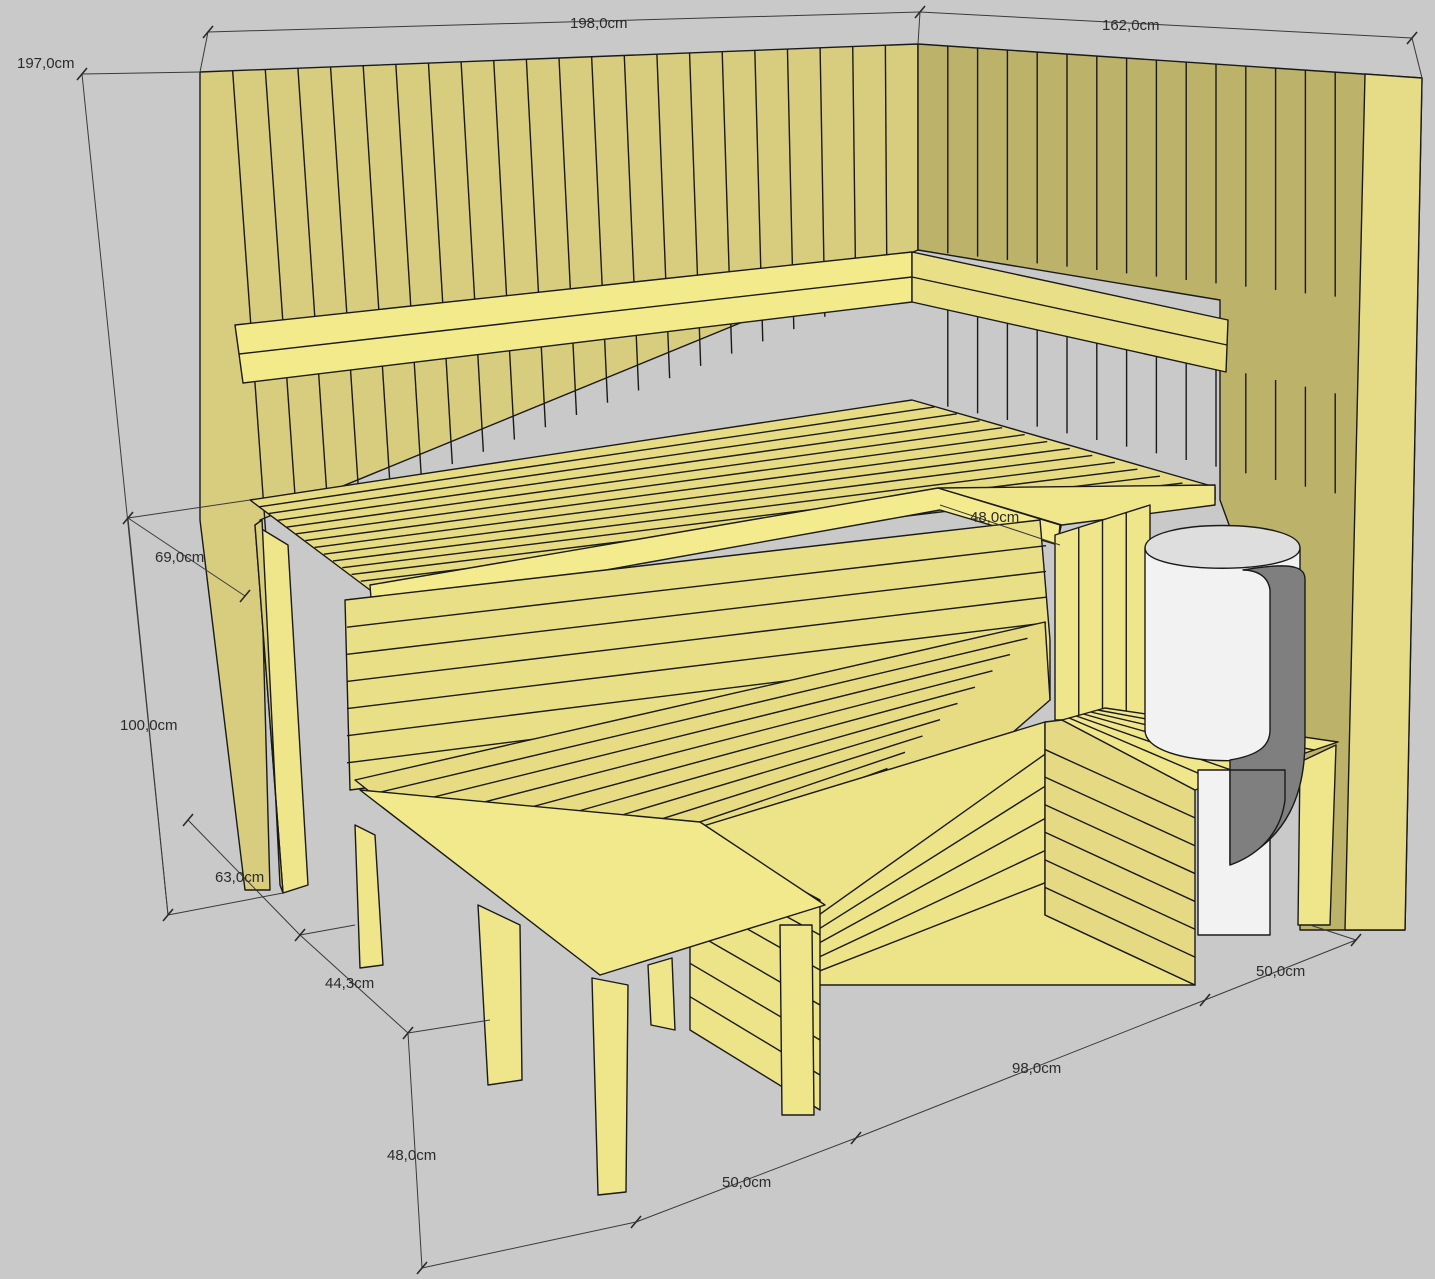  I want to click on dim-lower-bench-length: 98,0cm, so click(1036, 1068).